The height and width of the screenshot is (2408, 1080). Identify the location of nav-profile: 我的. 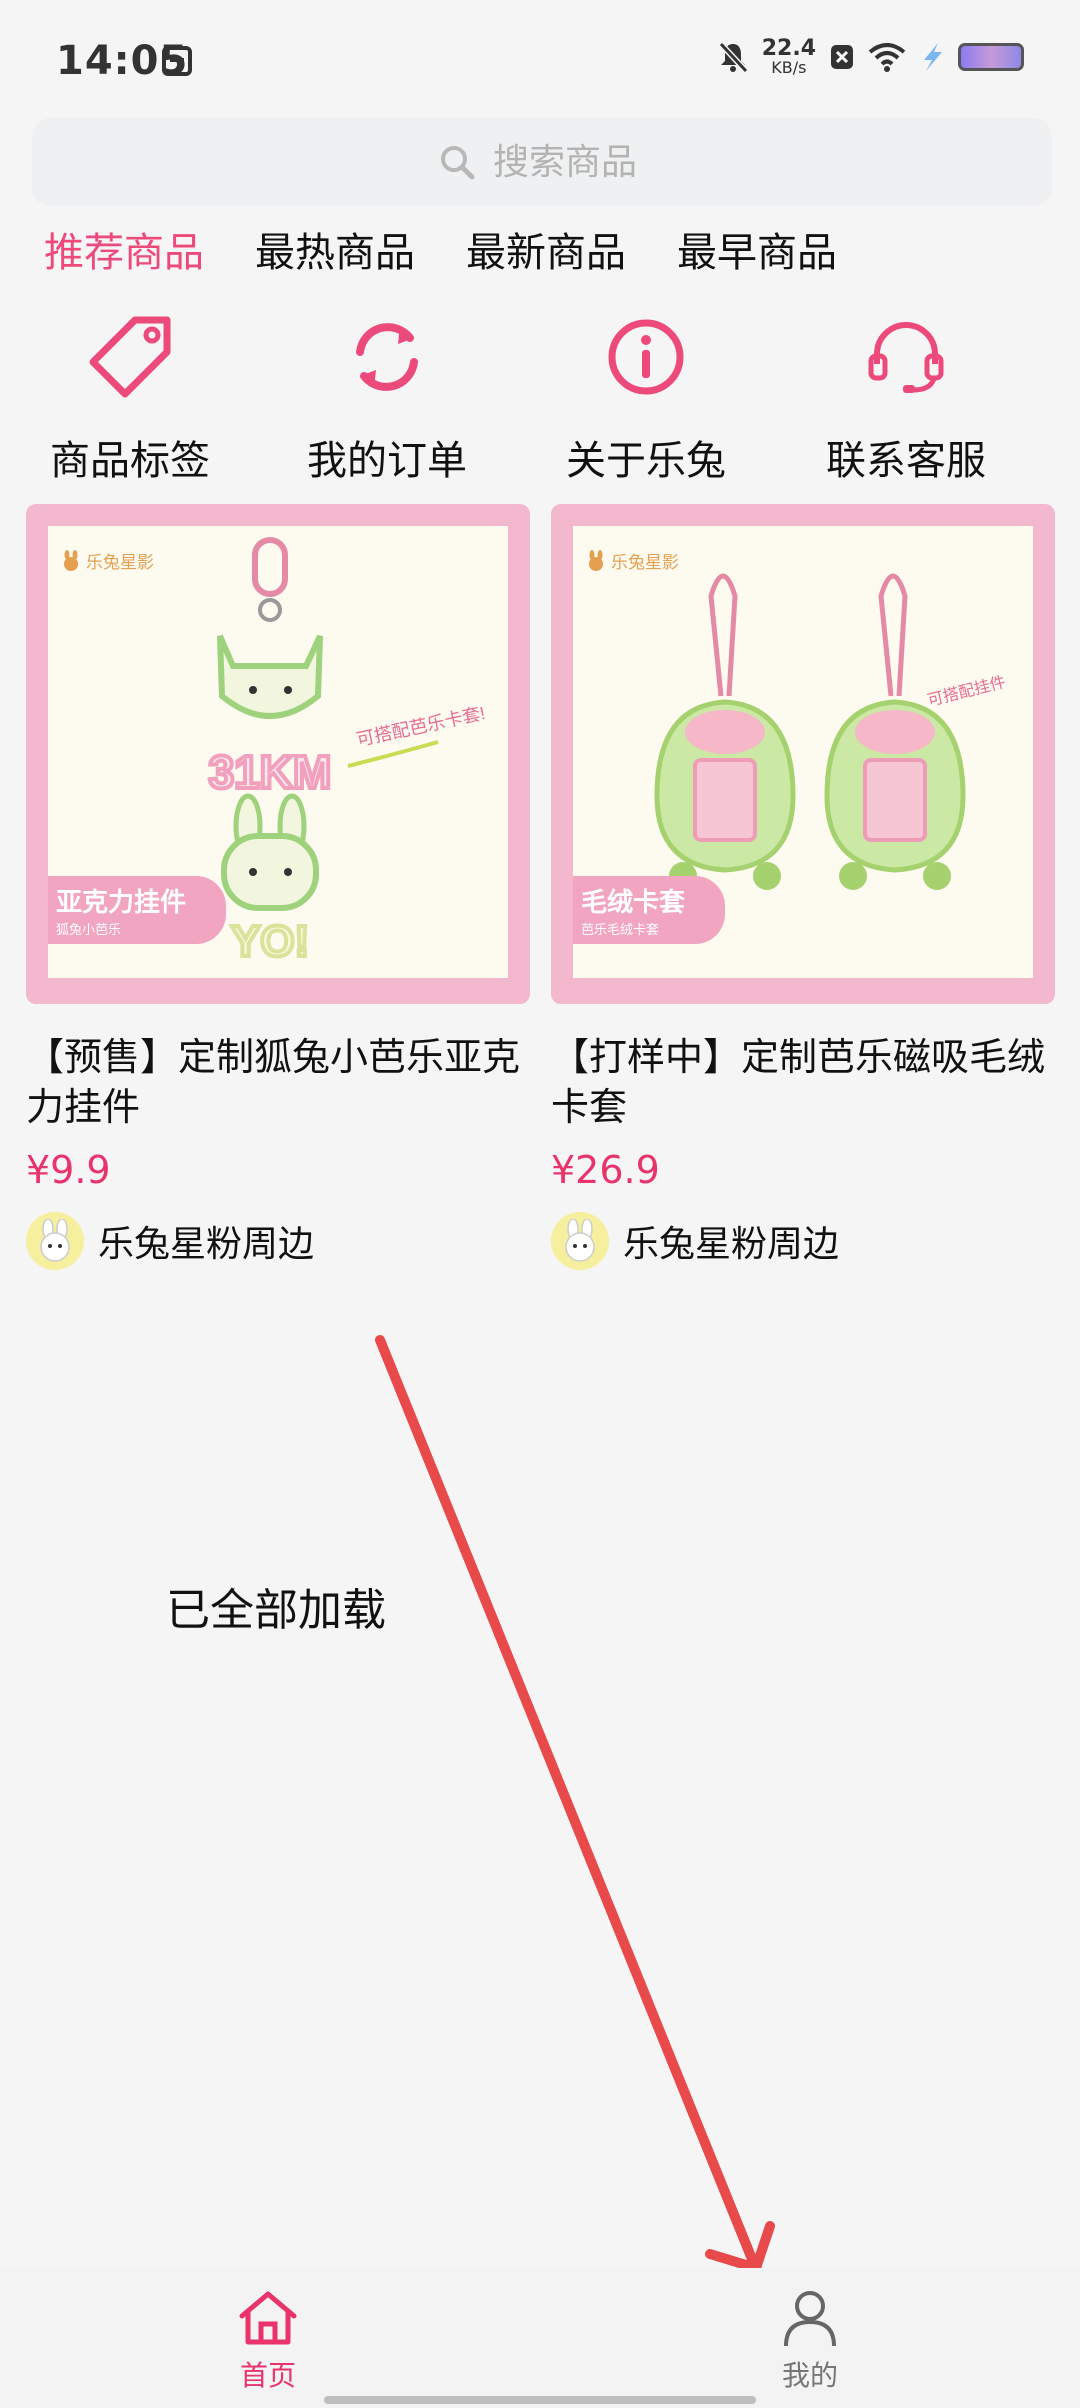
(810, 2341).